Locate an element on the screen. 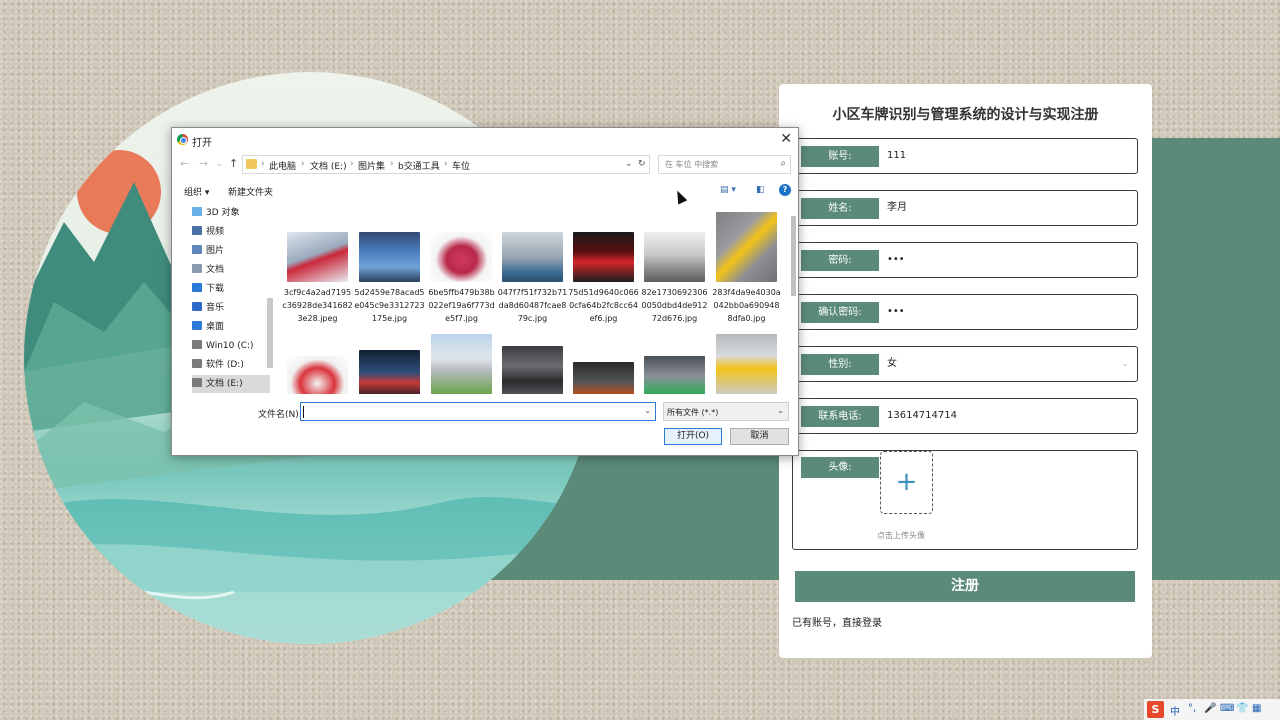 The image size is (1280, 720). login-link: 已有账号，直接登录 is located at coordinates (837, 621).